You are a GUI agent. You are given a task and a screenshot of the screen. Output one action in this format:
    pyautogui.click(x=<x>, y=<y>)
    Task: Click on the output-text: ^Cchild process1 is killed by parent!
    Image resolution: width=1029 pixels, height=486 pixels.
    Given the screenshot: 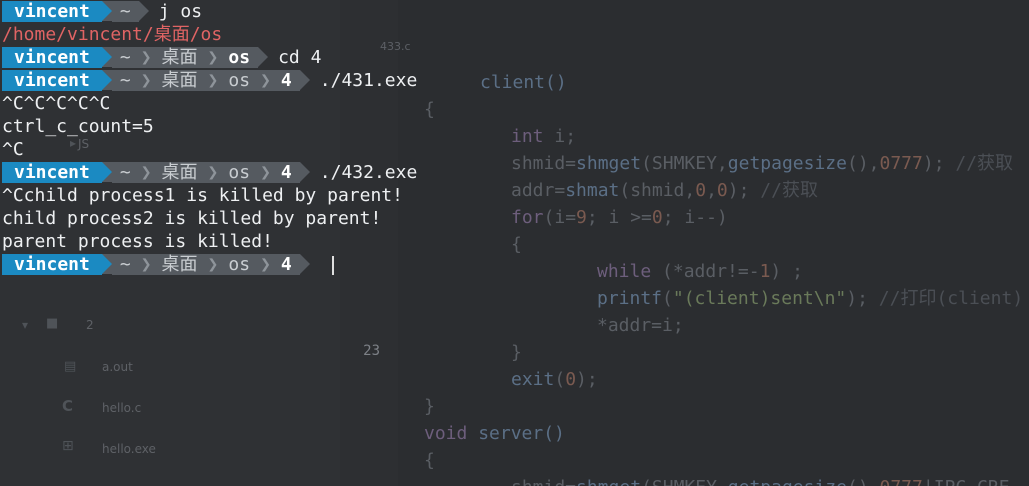 What is the action you would take?
    pyautogui.click(x=202, y=195)
    